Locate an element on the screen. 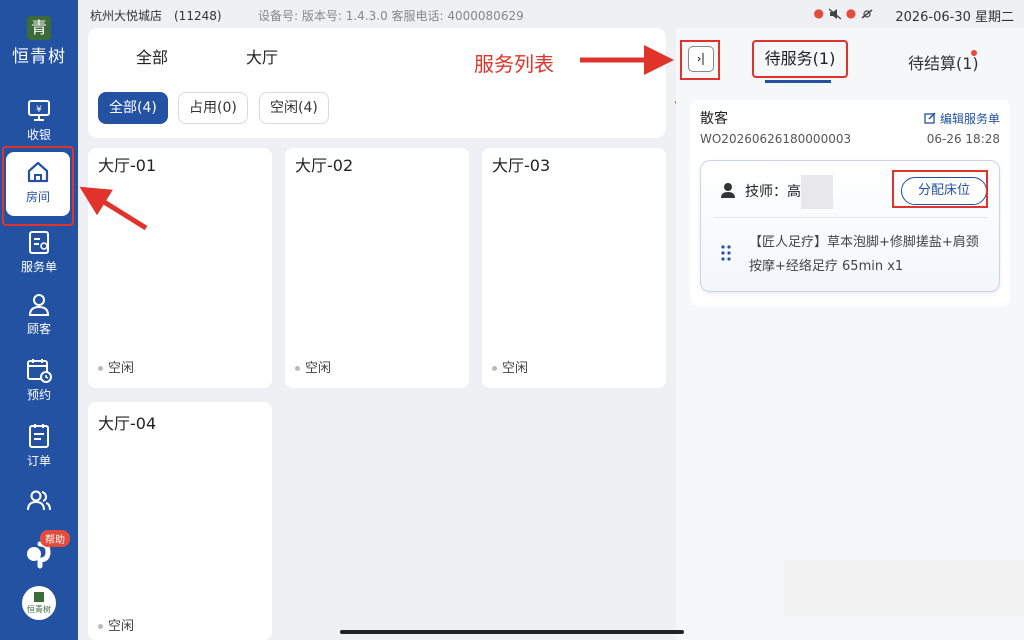 The image size is (1024, 640). edit-icon is located at coordinates (930, 118).